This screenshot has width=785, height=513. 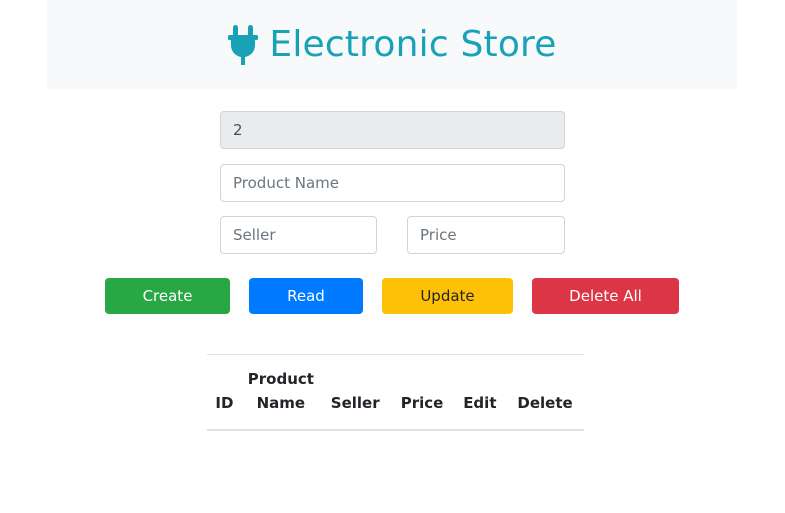 I want to click on delete-all-button: Delete All, so click(x=605, y=296).